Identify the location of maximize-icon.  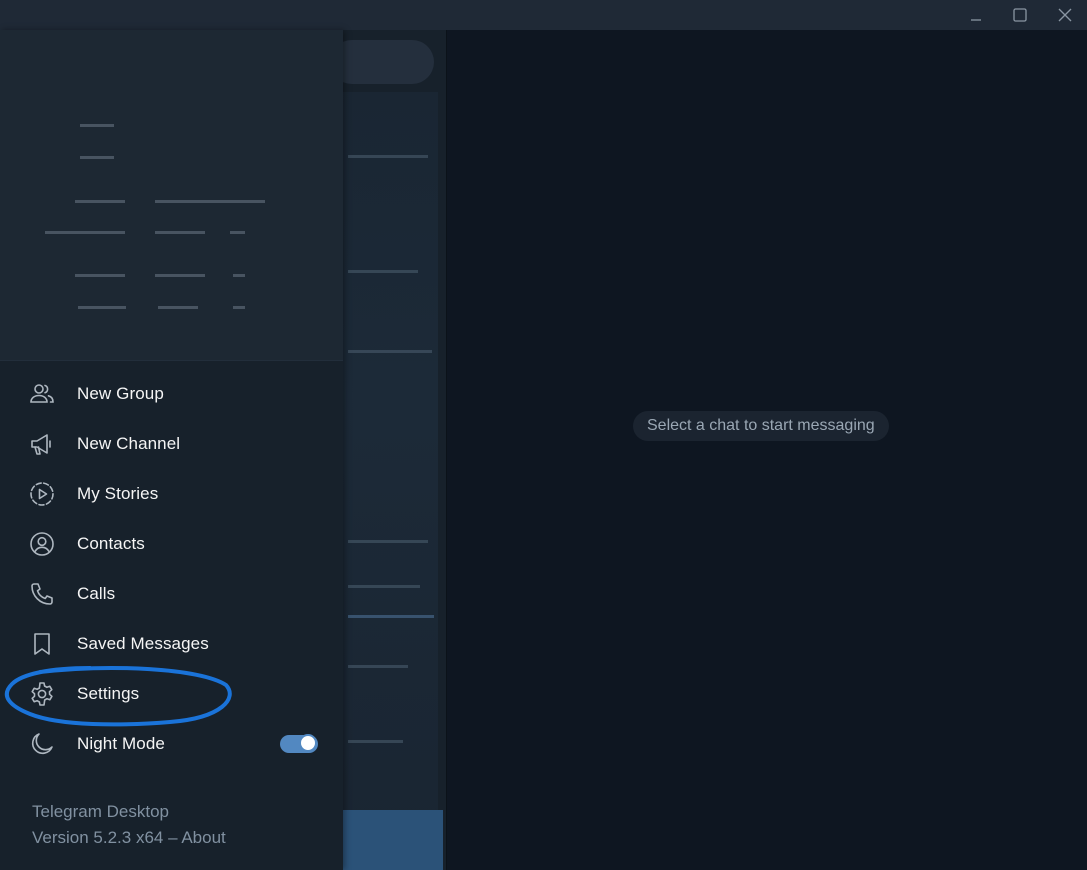
(1020, 15).